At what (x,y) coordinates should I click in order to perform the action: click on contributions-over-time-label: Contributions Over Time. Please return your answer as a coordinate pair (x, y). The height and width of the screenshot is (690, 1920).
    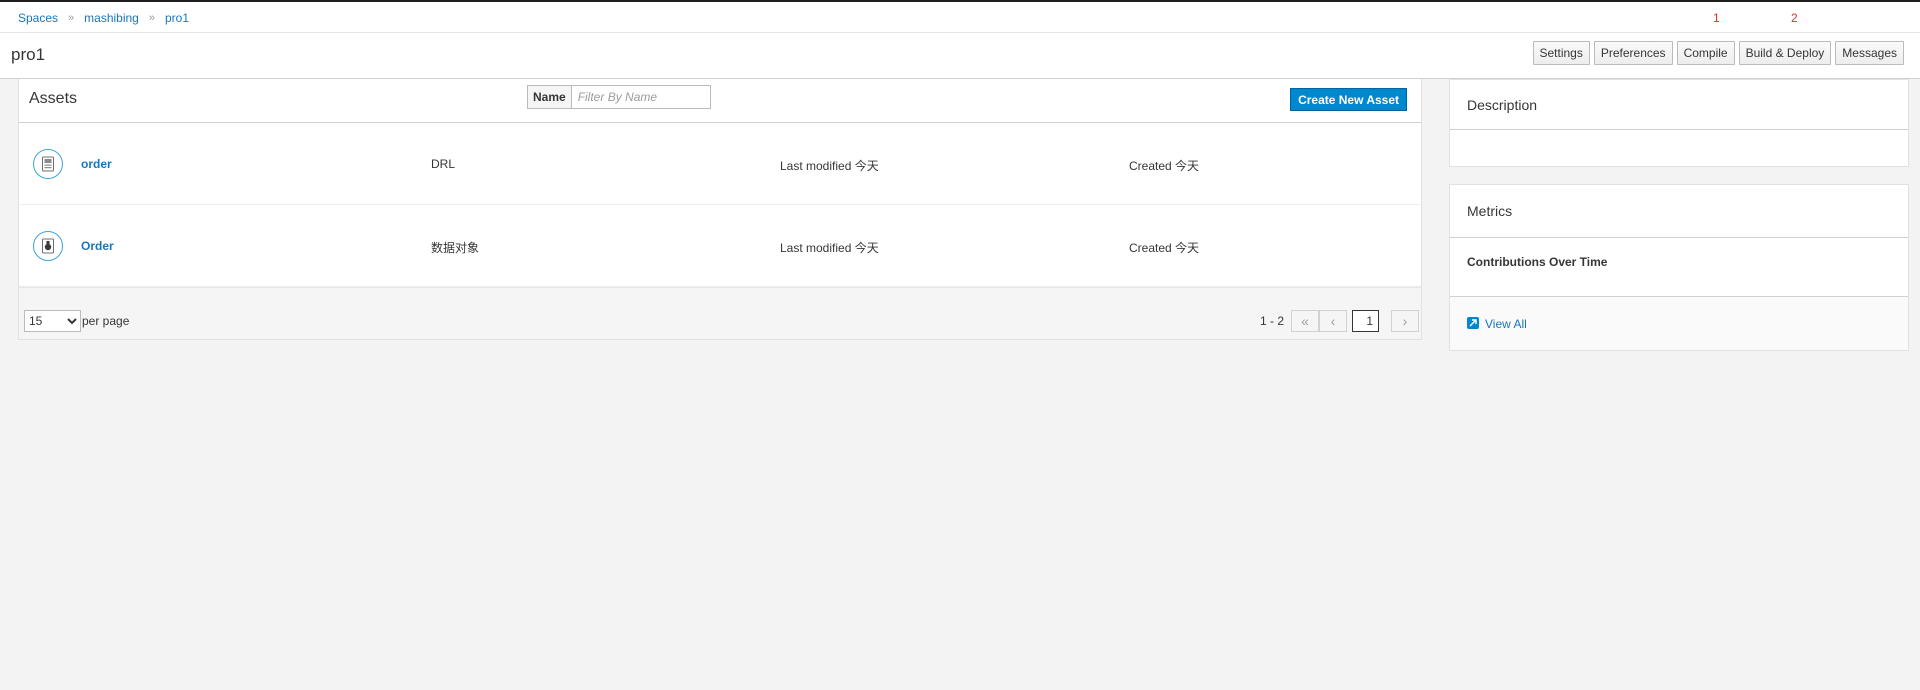
    Looking at the image, I should click on (1537, 262).